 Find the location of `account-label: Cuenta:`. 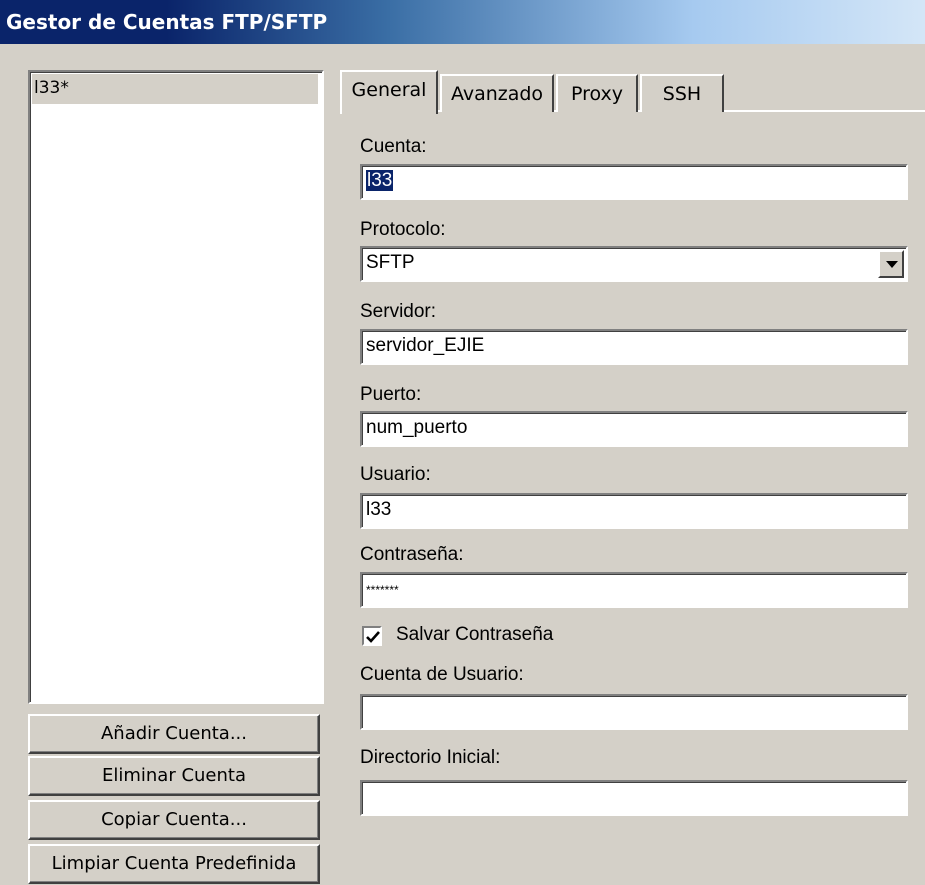

account-label: Cuenta: is located at coordinates (393, 146).